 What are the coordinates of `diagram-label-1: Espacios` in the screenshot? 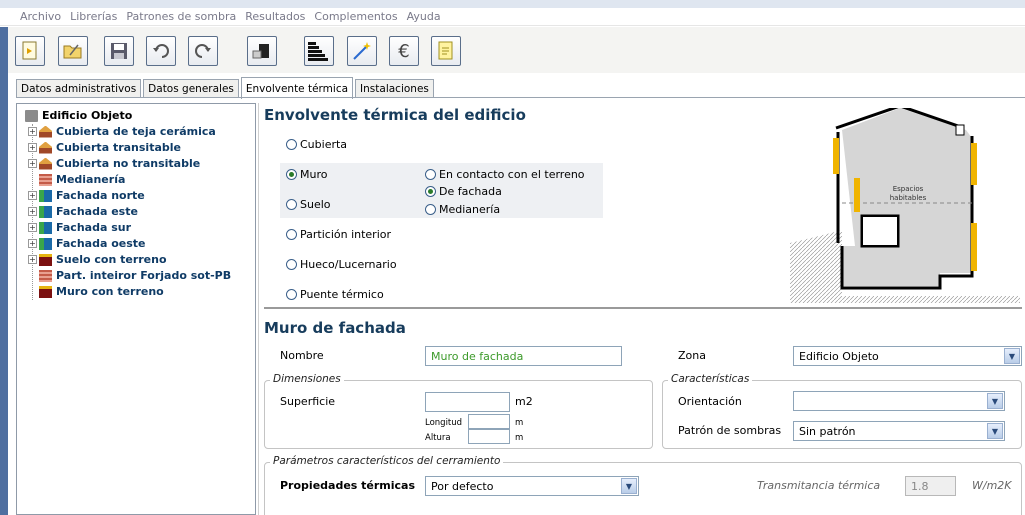 It's located at (908, 189).